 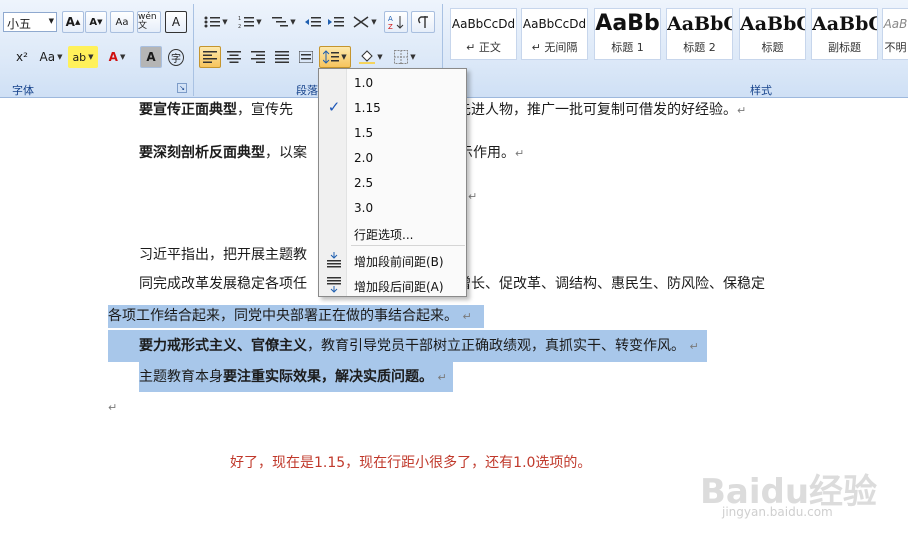 I want to click on menu-item-spacing-1-5: 1.5, so click(x=392, y=133).